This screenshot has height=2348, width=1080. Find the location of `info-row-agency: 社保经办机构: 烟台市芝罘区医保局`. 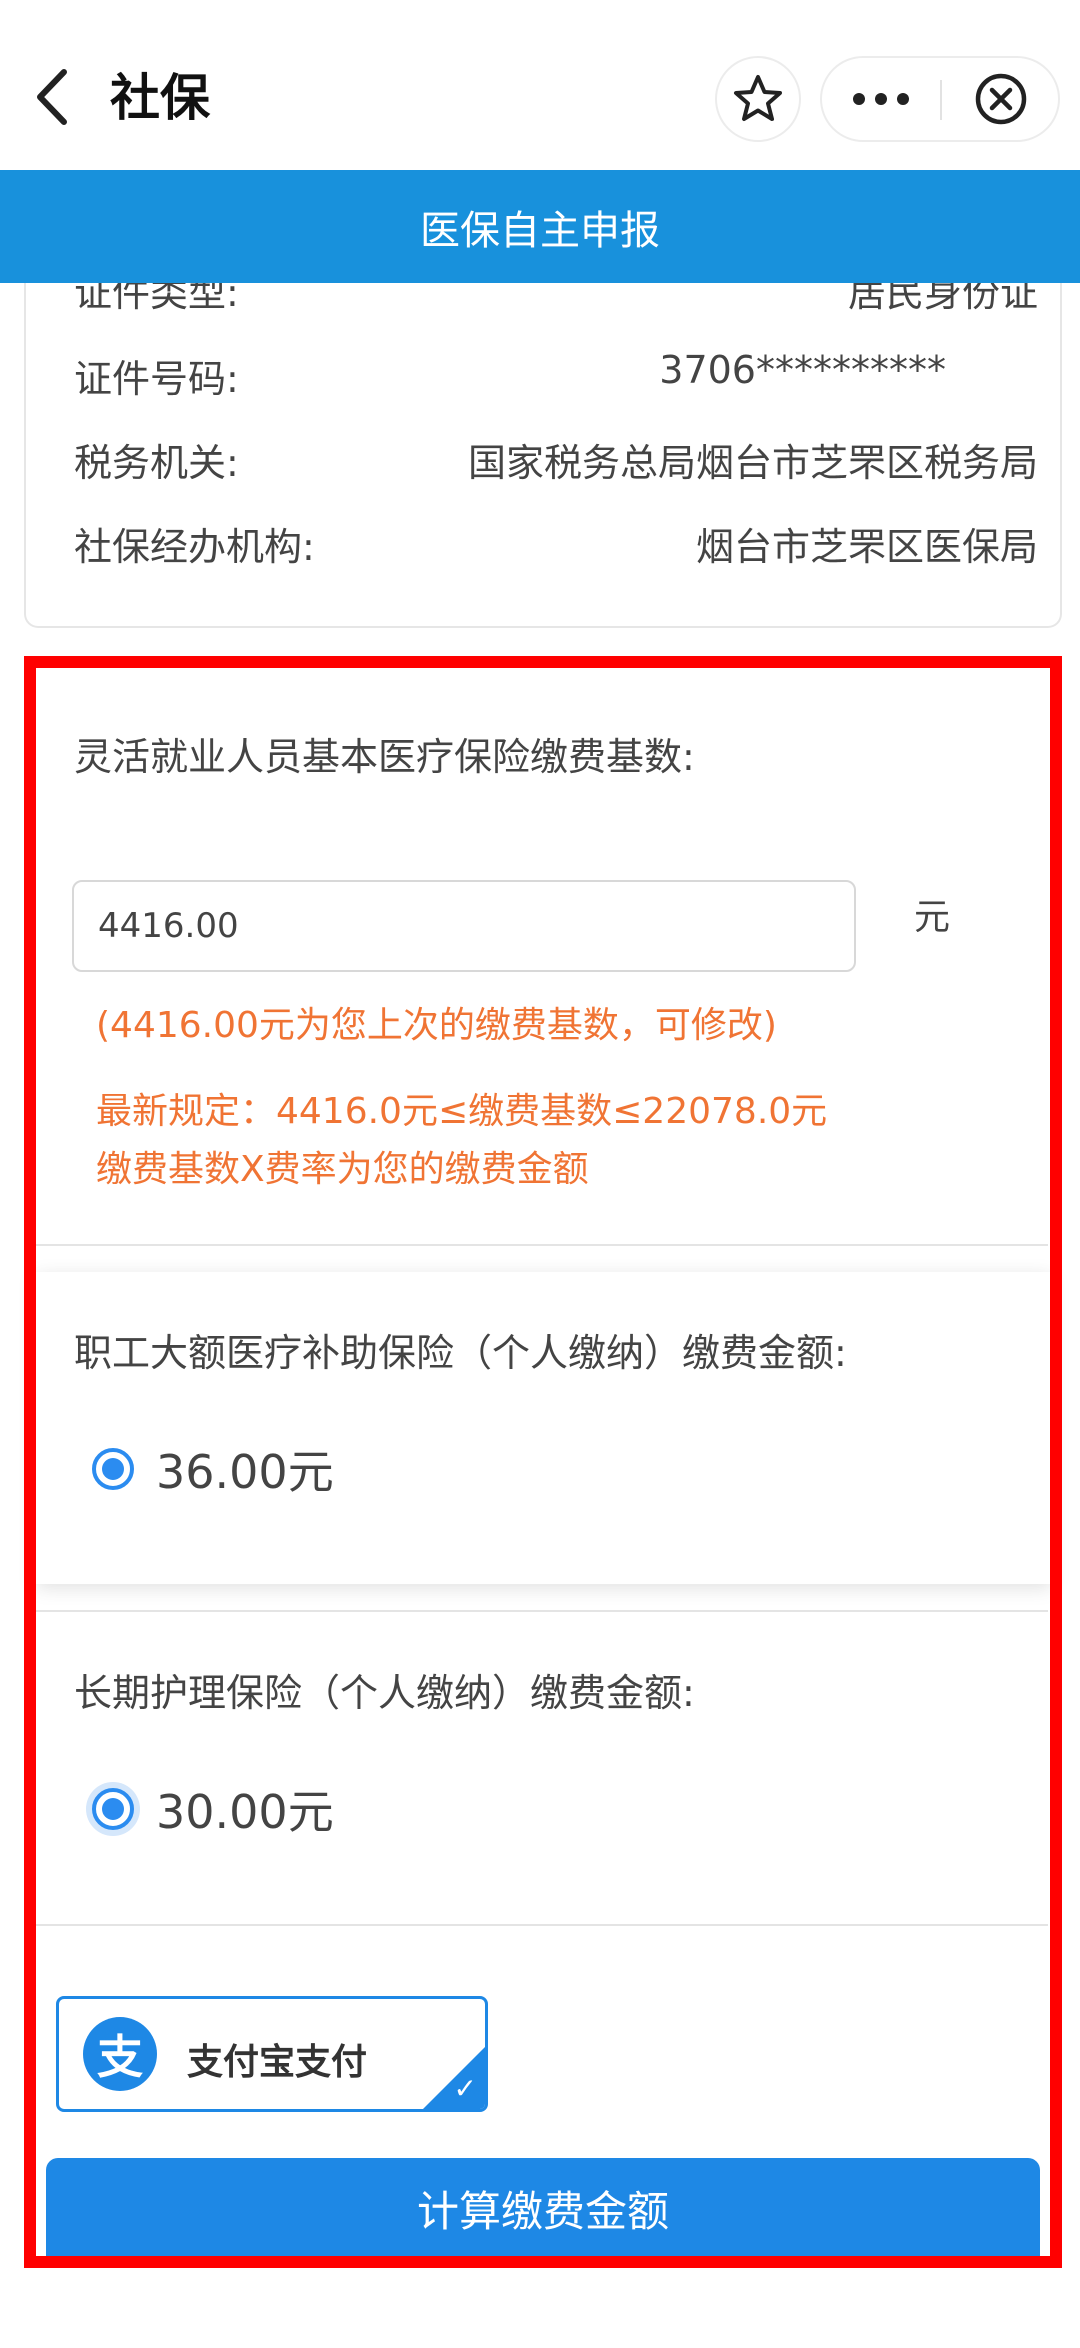

info-row-agency: 社保经办机构: 烟台市芝罘区医保局 is located at coordinates (556, 544).